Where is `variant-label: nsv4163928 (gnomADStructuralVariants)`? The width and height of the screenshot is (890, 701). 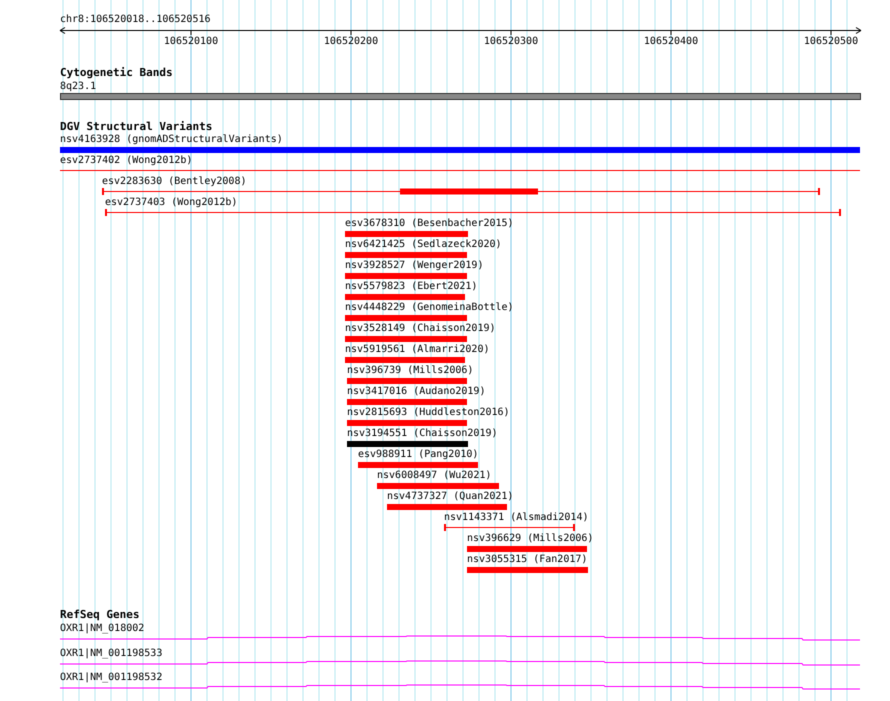 variant-label: nsv4163928 (gnomADStructuralVariants) is located at coordinates (171, 140).